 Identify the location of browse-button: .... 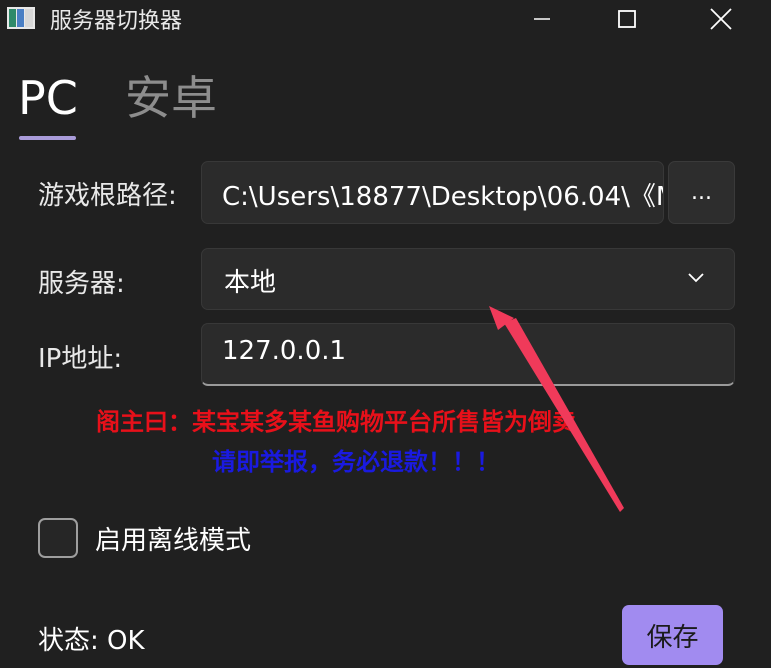
(701, 192).